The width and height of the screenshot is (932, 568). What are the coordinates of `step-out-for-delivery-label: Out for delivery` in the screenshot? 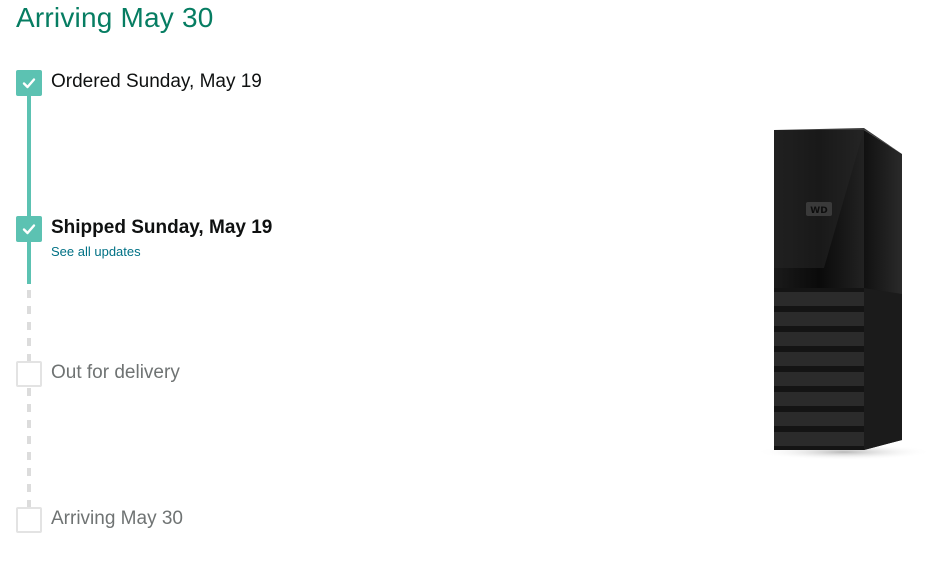 It's located at (115, 372).